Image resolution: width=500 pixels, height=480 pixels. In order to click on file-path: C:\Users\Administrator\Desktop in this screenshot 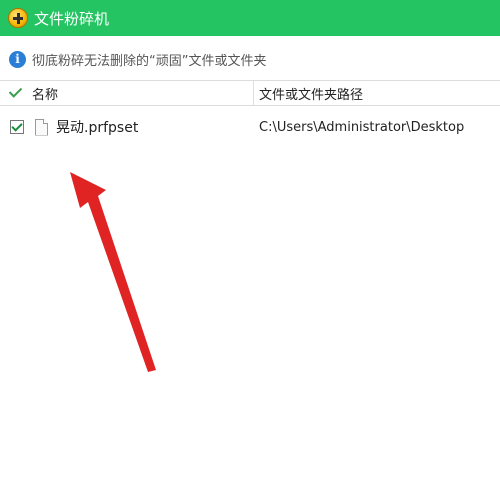, I will do `click(362, 127)`.